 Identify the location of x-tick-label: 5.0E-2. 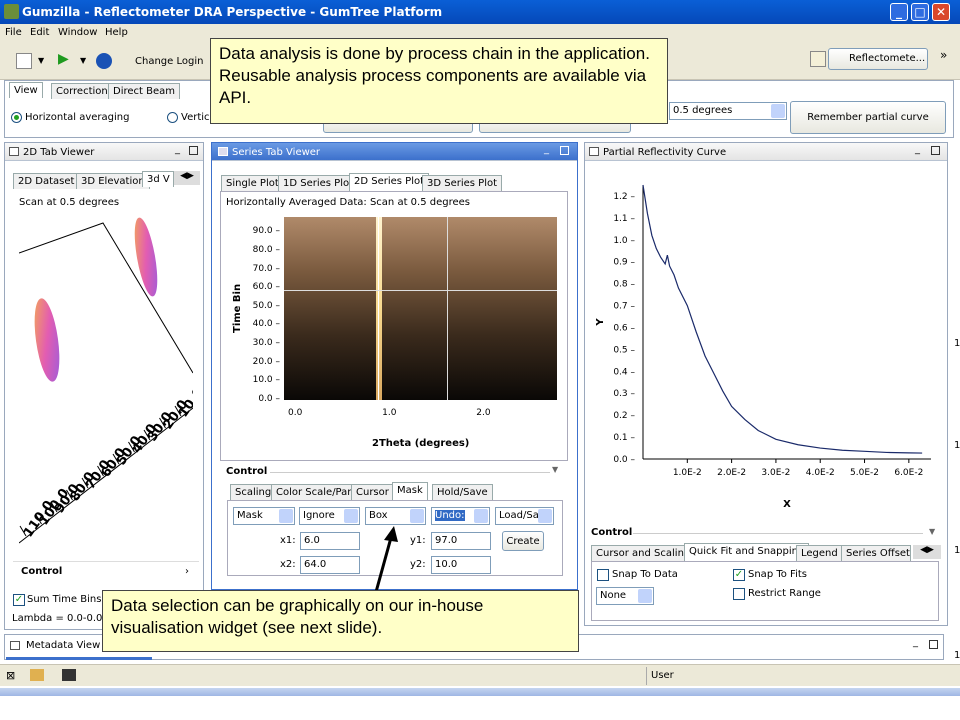
(864, 473).